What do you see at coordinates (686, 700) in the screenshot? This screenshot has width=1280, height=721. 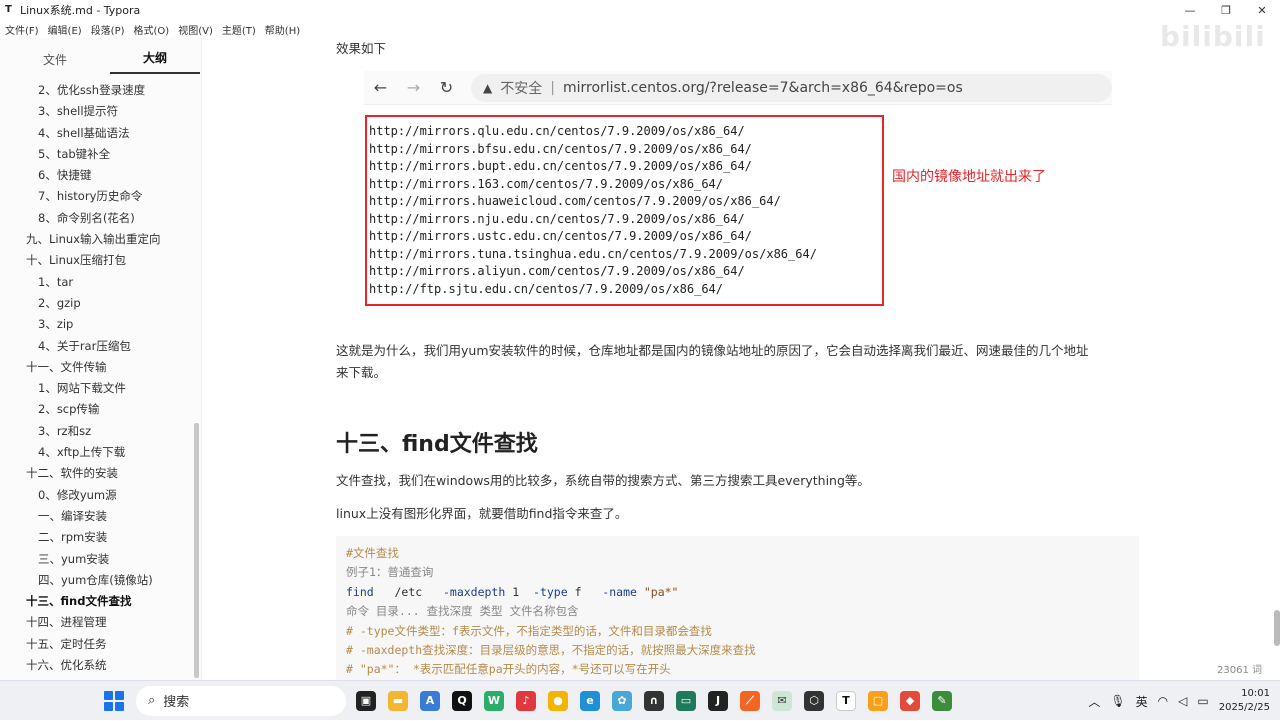 I see `terminal-app-icon: ▭` at bounding box center [686, 700].